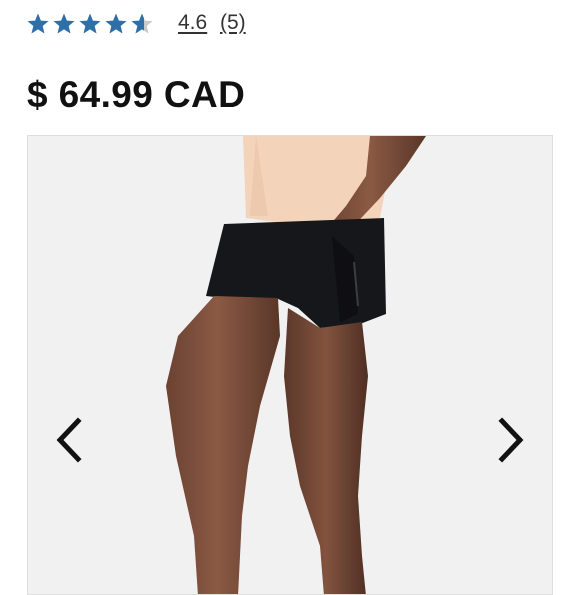  What do you see at coordinates (233, 23) in the screenshot?
I see `review-count-link: (5)` at bounding box center [233, 23].